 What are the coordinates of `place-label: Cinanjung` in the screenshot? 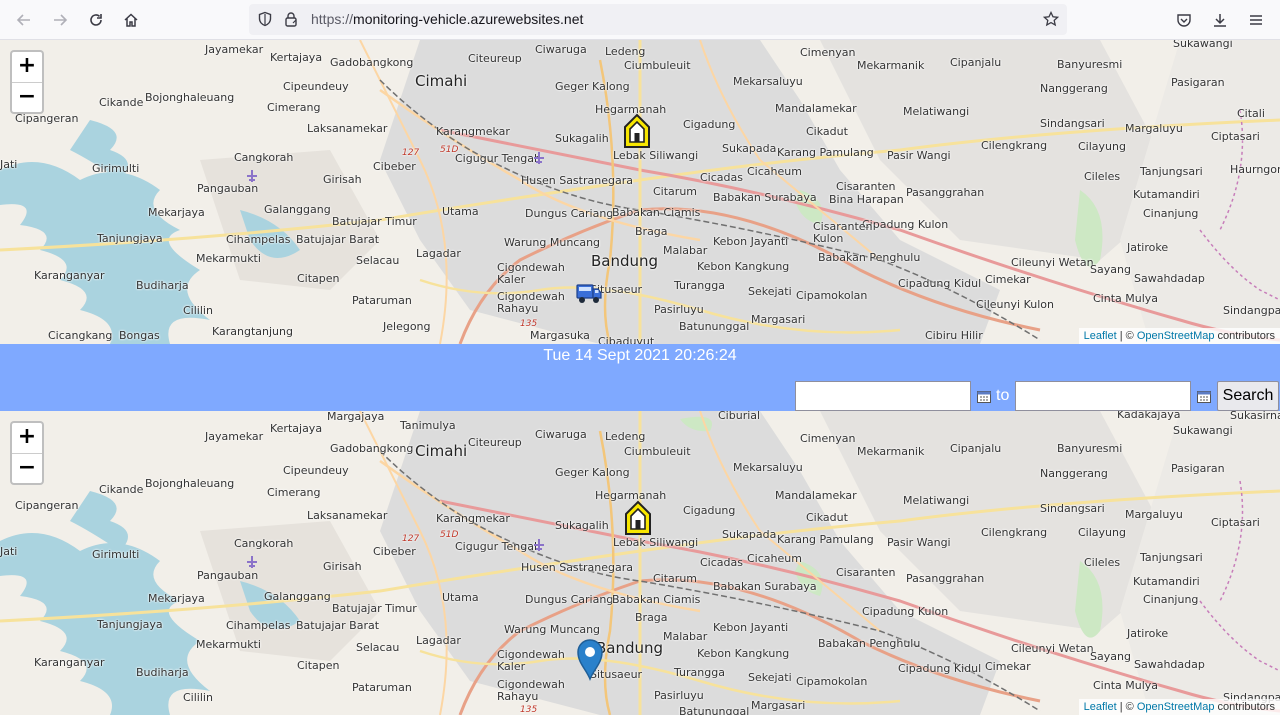 It's located at (1171, 213).